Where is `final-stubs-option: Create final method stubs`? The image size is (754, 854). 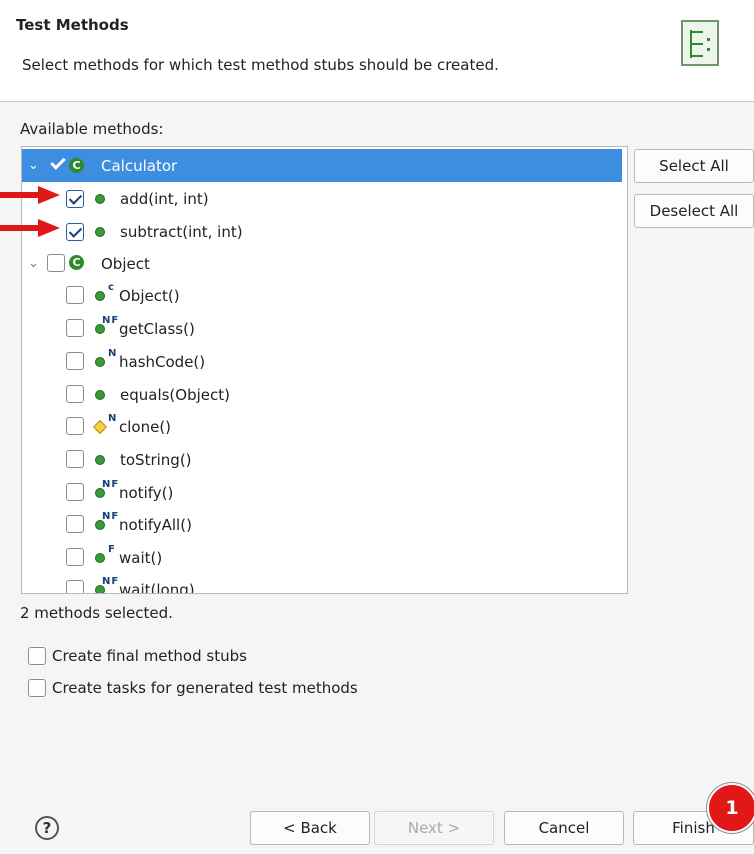 final-stubs-option: Create final method stubs is located at coordinates (137, 655).